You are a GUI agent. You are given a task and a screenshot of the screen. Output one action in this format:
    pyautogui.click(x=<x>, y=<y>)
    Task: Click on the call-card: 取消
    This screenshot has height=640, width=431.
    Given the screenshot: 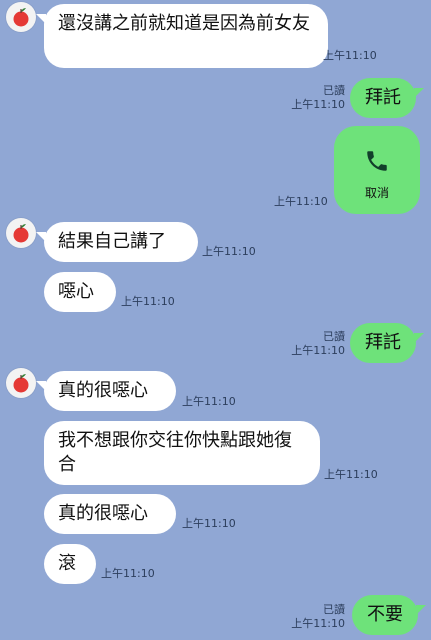 What is the action you would take?
    pyautogui.click(x=377, y=170)
    